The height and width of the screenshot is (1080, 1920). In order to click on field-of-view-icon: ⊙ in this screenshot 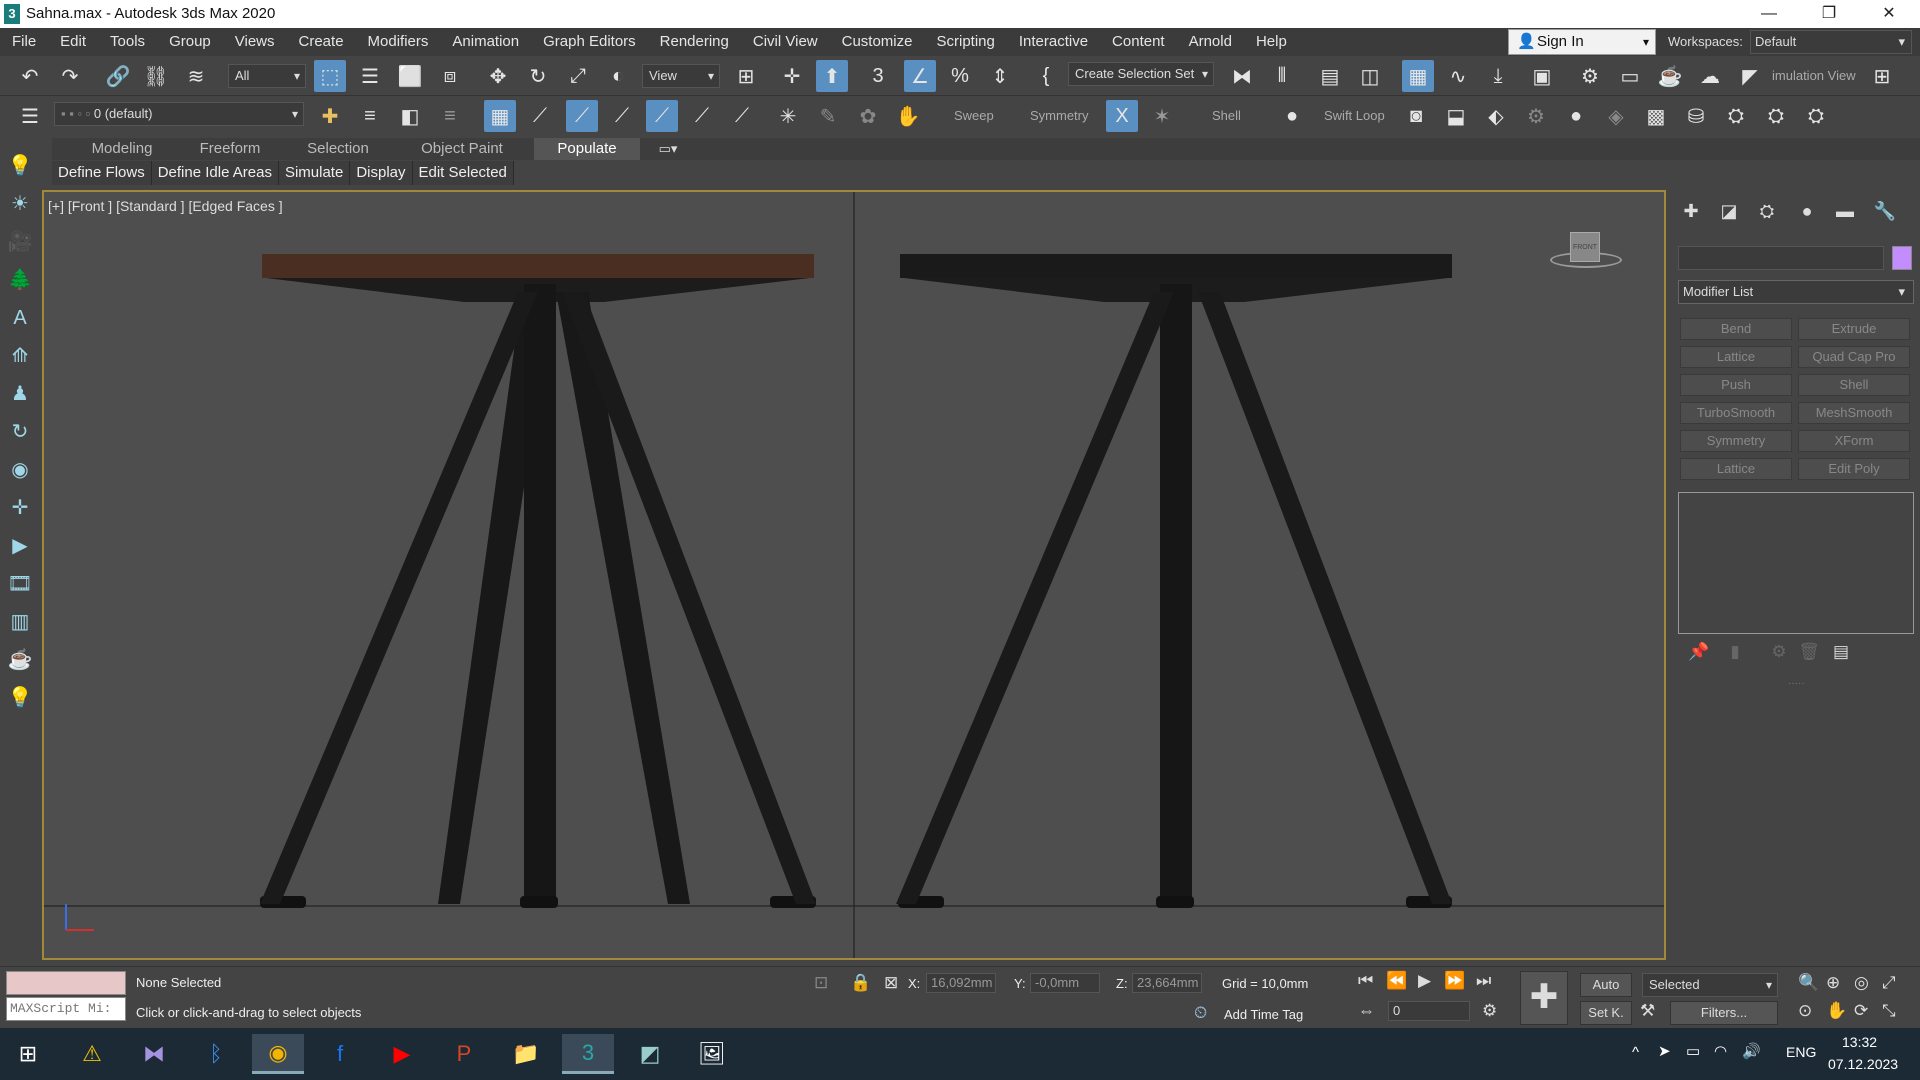, I will do `click(1805, 1011)`.